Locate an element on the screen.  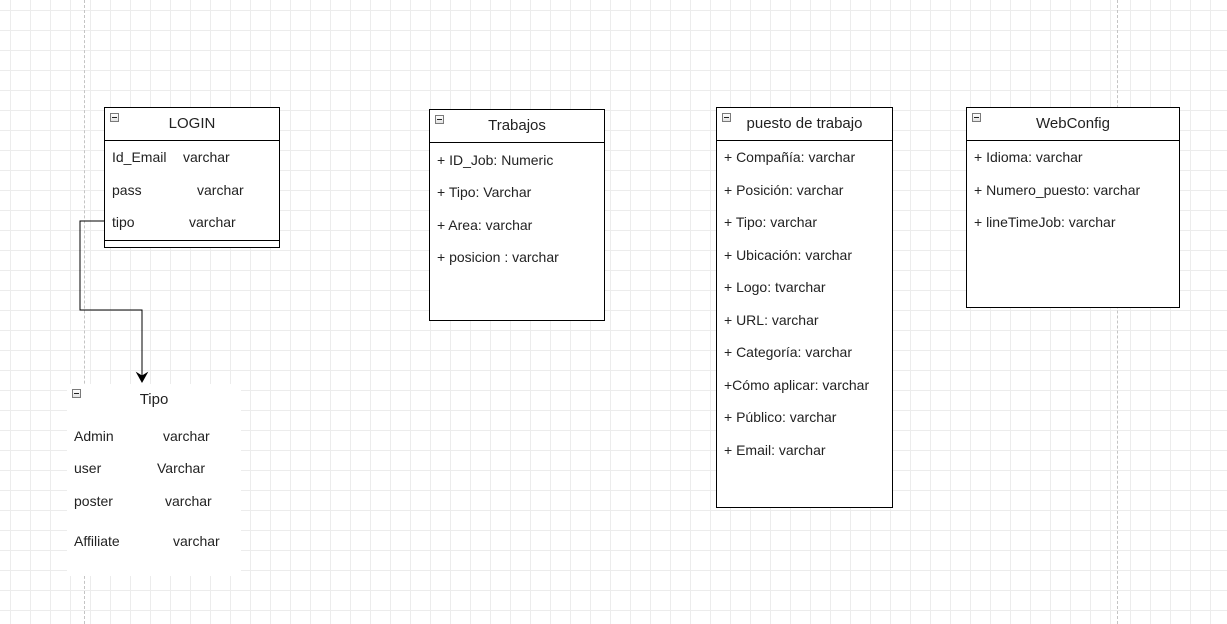
connector-line is located at coordinates (111, 298).